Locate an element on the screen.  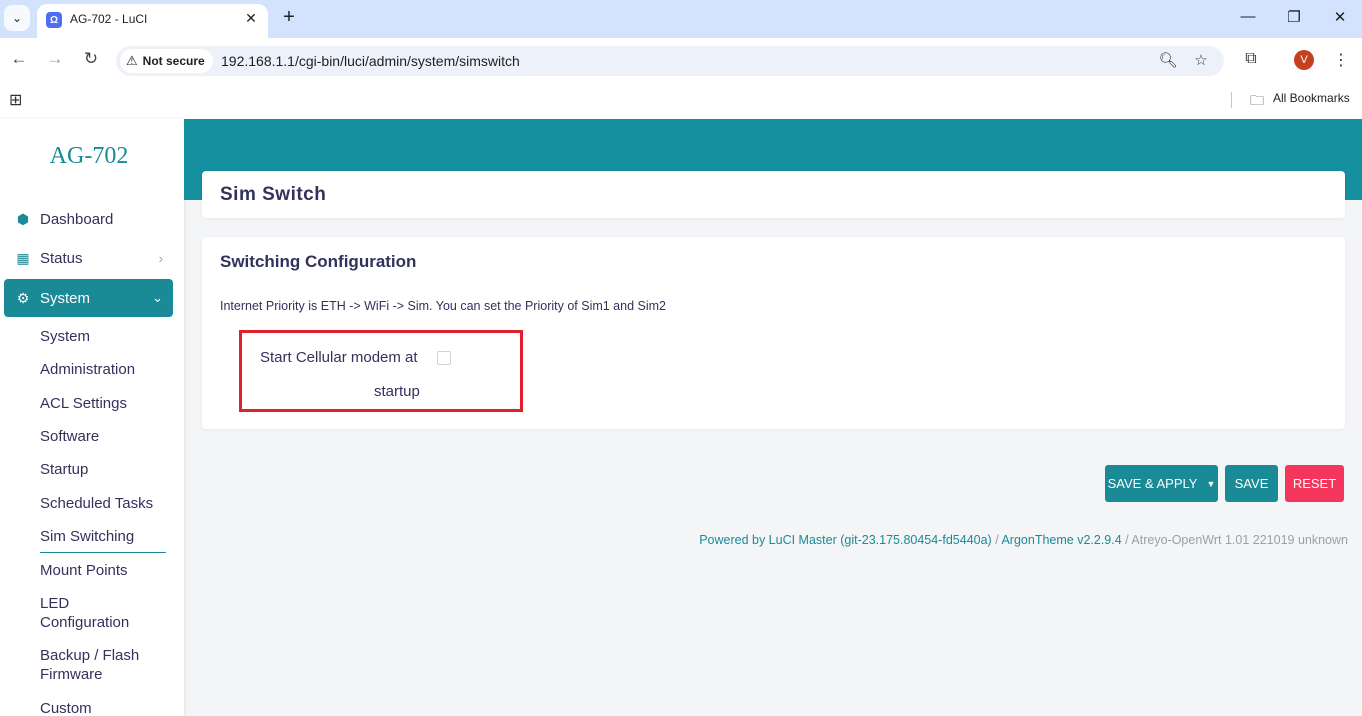
window-close-icon: ✕ is located at coordinates (1340, 17).